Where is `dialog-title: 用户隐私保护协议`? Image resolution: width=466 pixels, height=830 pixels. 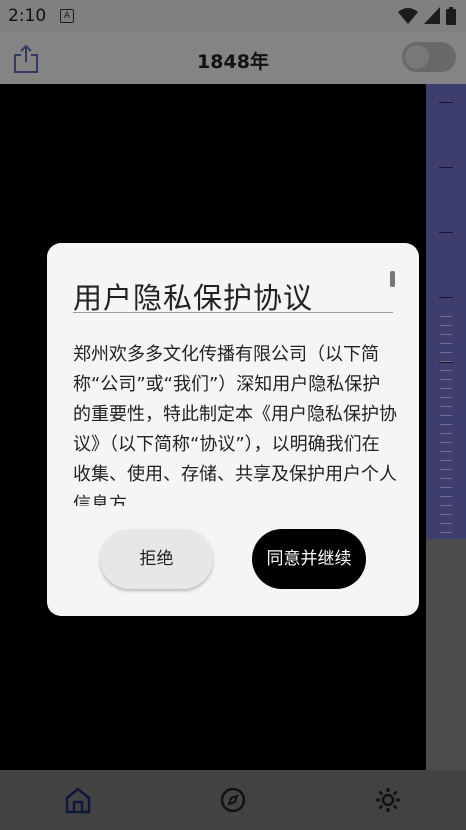
dialog-title: 用户隐私保护协议 is located at coordinates (193, 298).